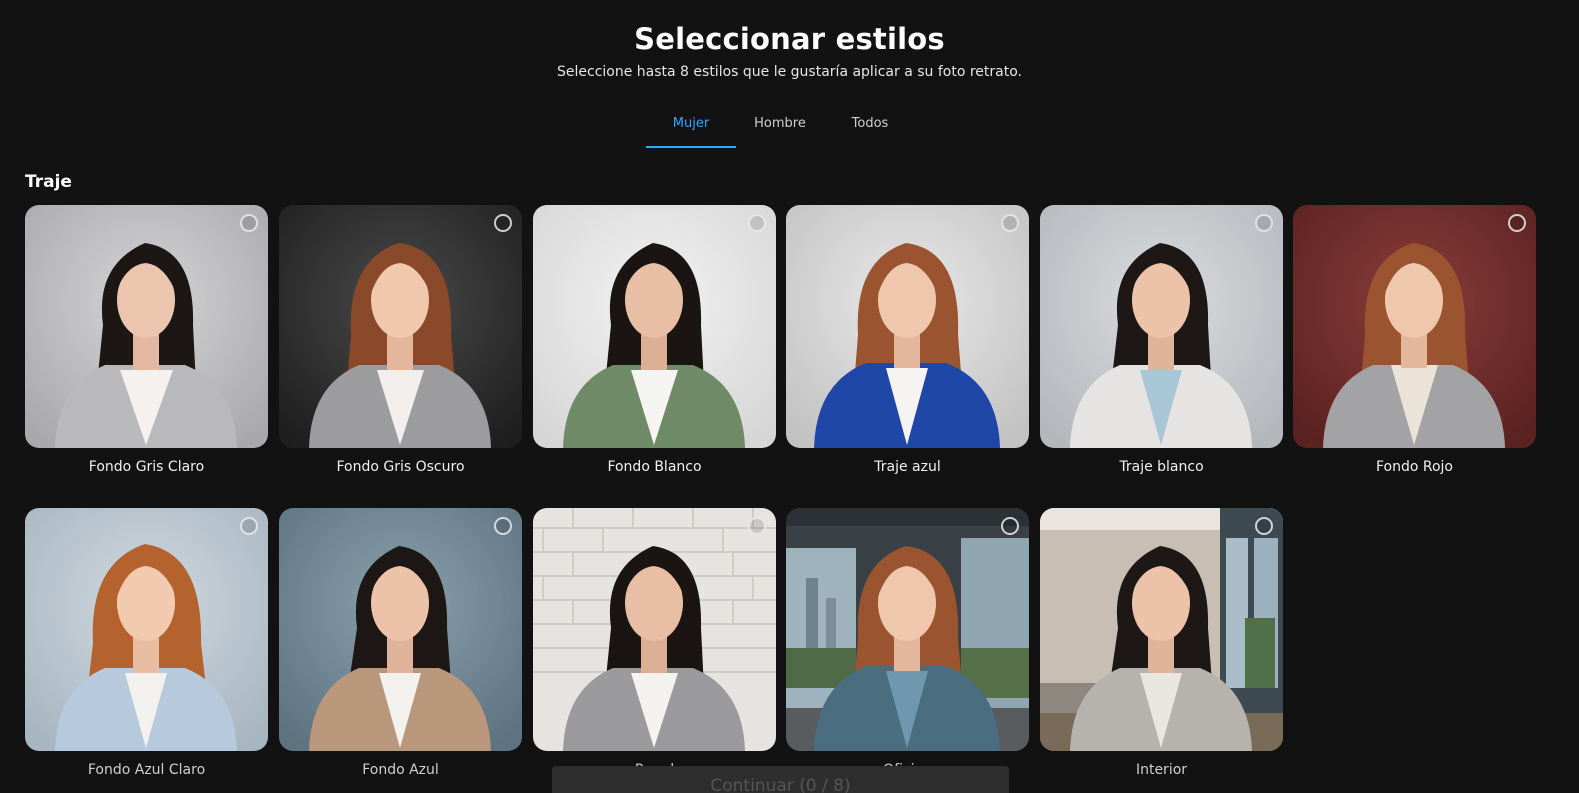 This screenshot has height=793, width=1579. Describe the element at coordinates (400, 770) in the screenshot. I see `style-label: Fondo Azul` at that location.